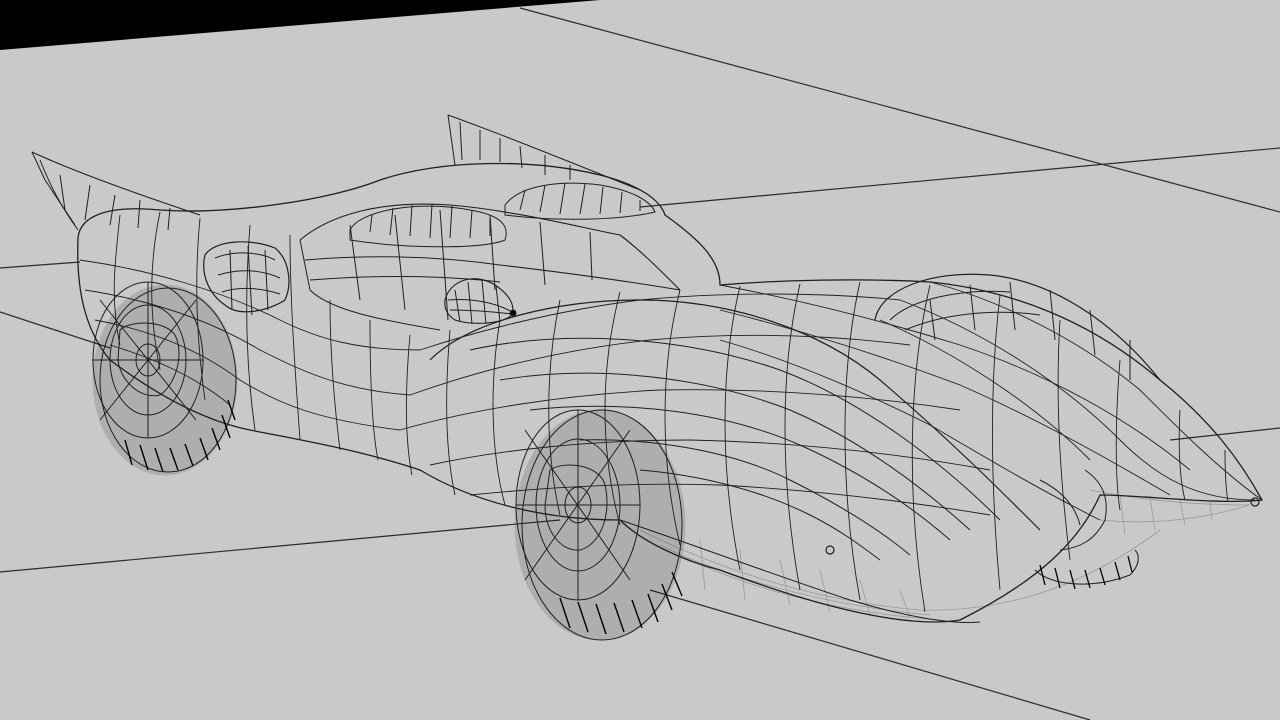 The width and height of the screenshot is (1280, 720). I want to click on rear-left-wheel, so click(165, 378).